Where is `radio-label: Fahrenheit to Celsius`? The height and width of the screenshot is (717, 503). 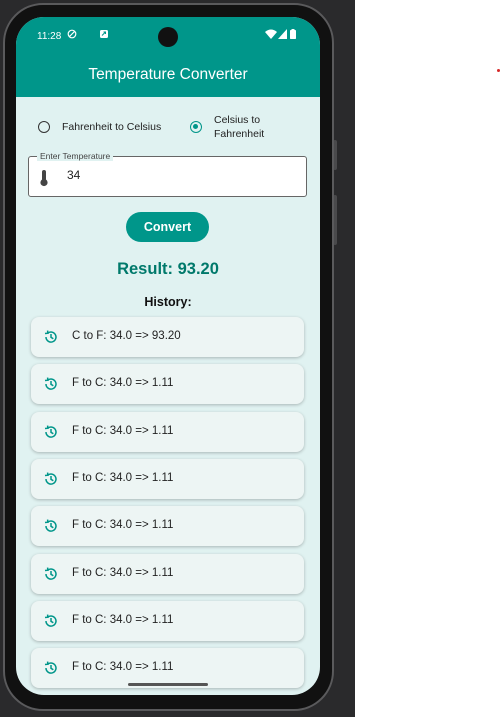
radio-label: Fahrenheit to Celsius is located at coordinates (112, 127).